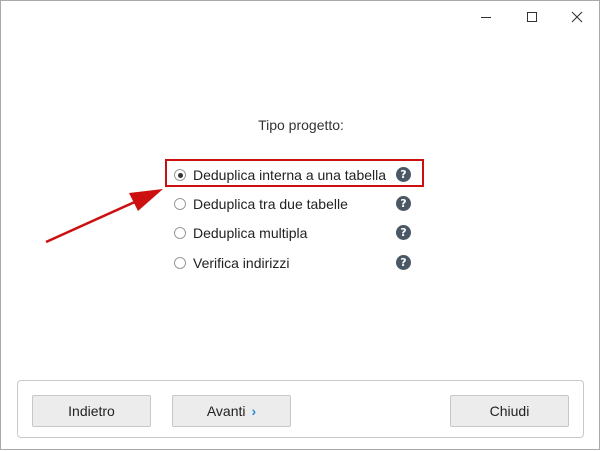  Describe the element at coordinates (301, 125) in the screenshot. I see `project-type-heading: Tipo progetto:` at that location.